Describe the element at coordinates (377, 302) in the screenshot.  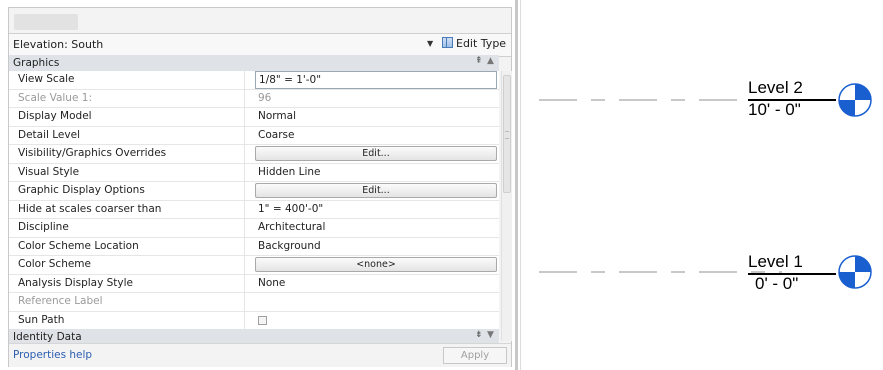
I see `property-value` at that location.